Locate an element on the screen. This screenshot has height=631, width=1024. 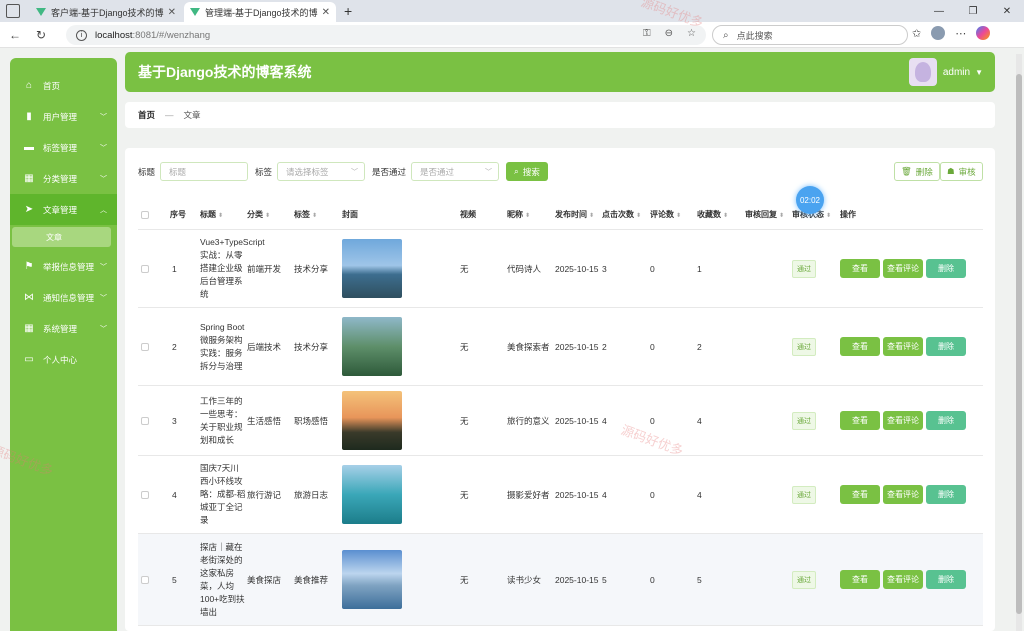
page-scrollbar is located at coordinates (1019, 342).